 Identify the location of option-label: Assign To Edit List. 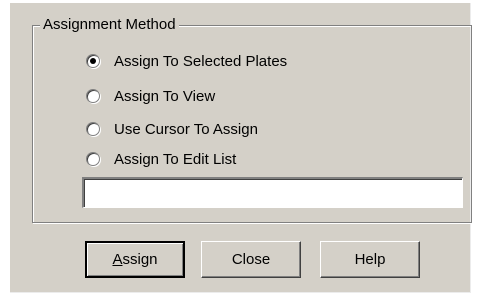
(175, 159).